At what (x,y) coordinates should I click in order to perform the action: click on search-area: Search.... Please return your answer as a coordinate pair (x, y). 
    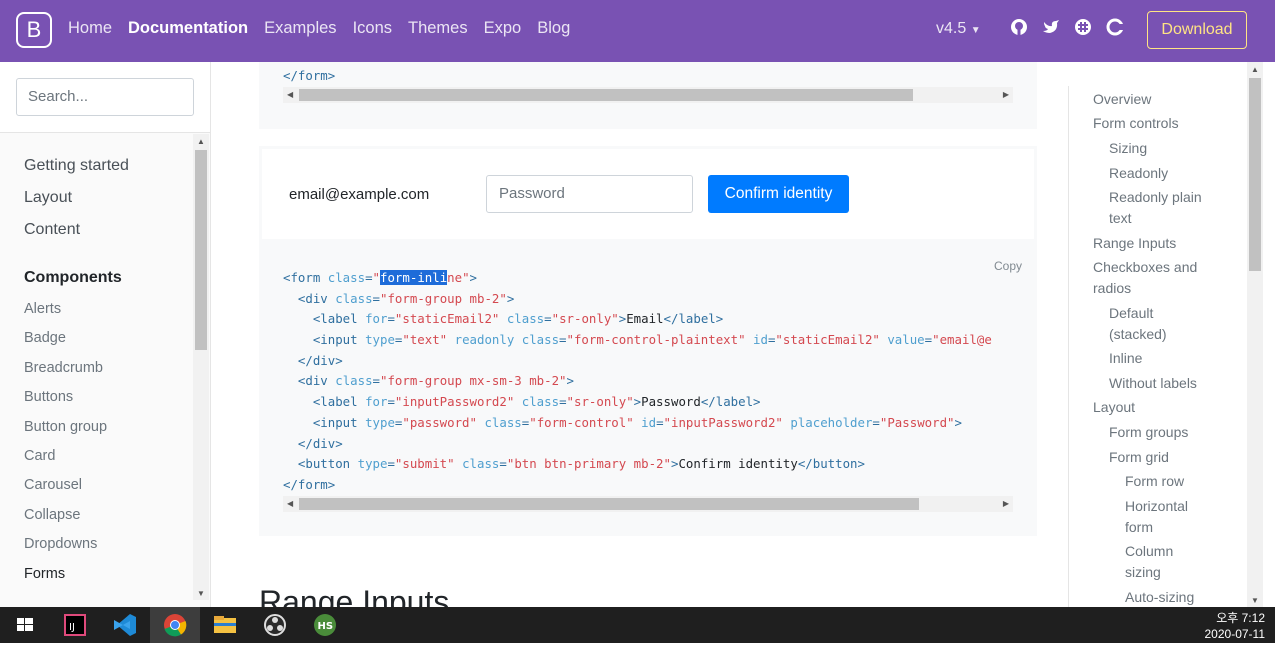
    Looking at the image, I should click on (105, 97).